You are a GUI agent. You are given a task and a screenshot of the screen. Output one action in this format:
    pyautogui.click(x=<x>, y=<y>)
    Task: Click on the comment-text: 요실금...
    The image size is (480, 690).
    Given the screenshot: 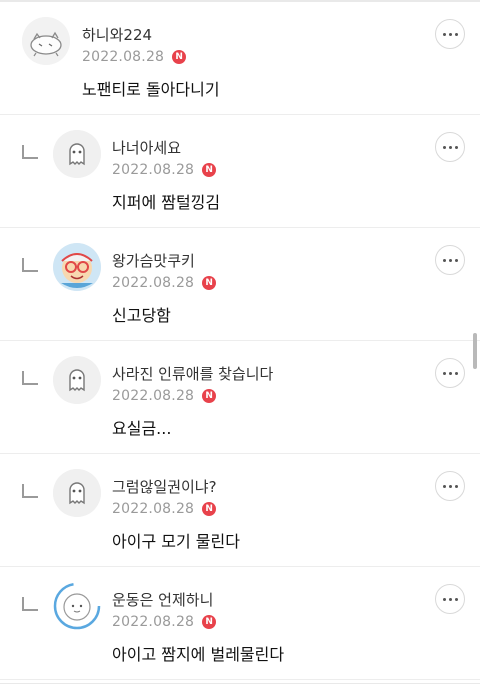 What is the action you would take?
    pyautogui.click(x=142, y=428)
    